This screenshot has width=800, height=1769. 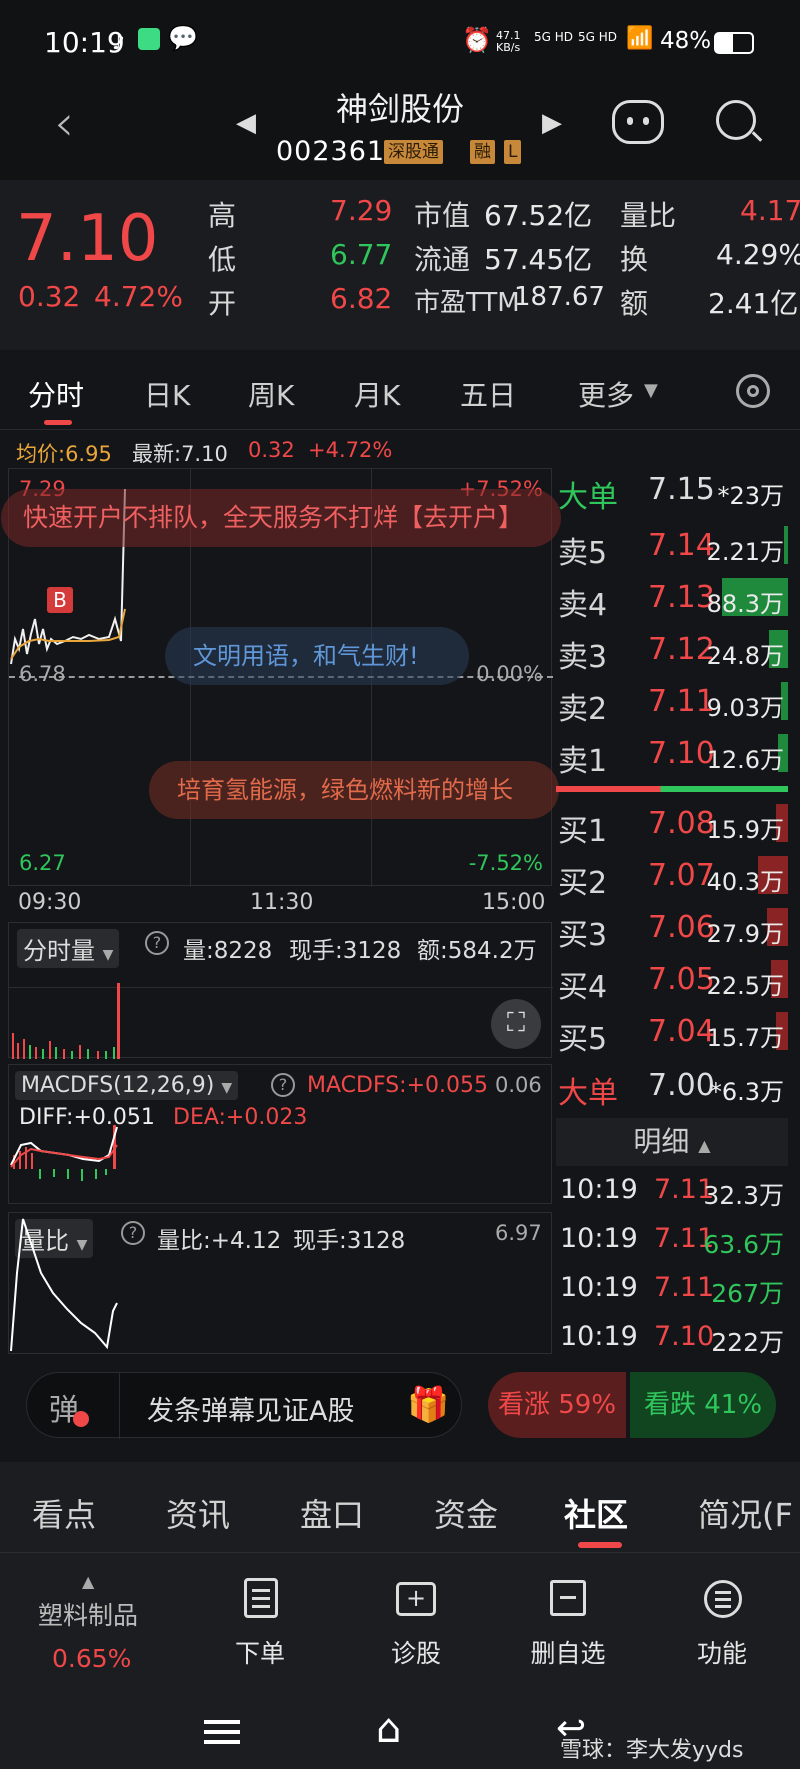 I want to click on ask-volume: 9.03万, so click(x=745, y=708).